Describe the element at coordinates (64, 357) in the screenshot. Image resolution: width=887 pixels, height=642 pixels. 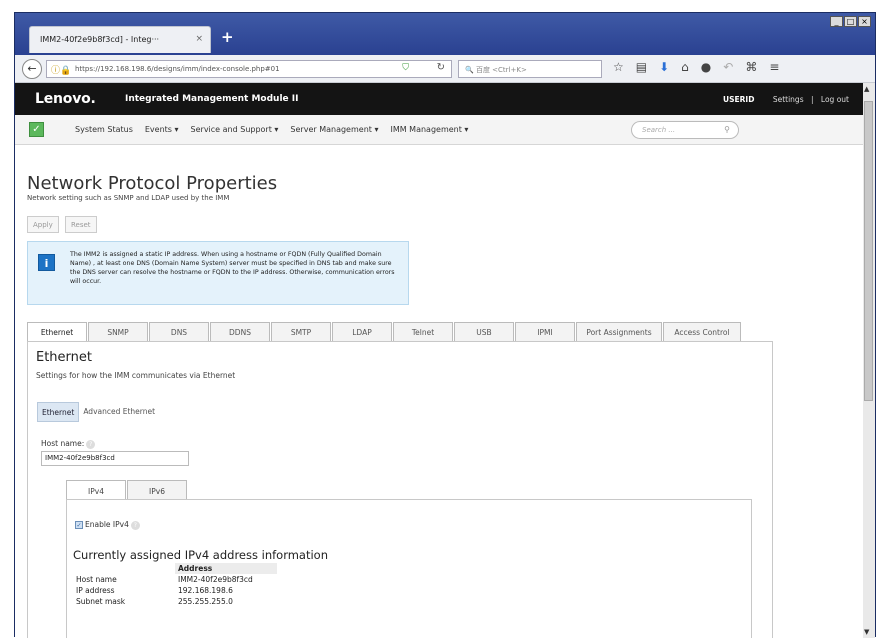
I see `ethernet-title: Ethernet` at that location.